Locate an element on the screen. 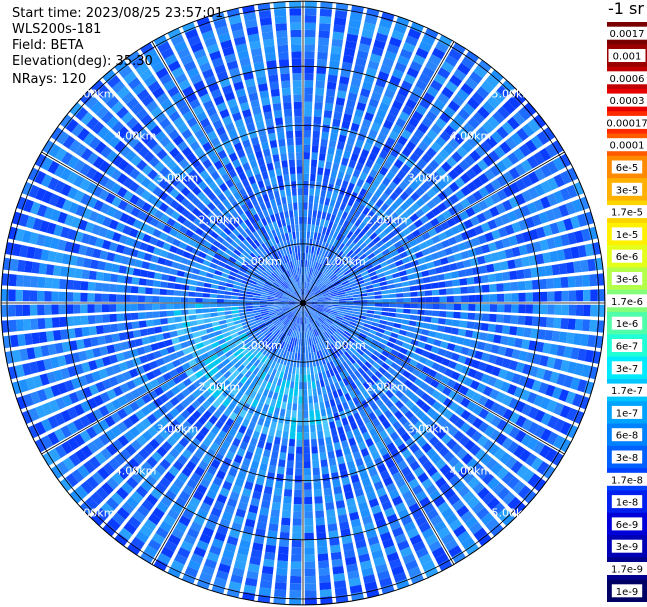  colorbar-label: 0.0003 is located at coordinates (627, 101).